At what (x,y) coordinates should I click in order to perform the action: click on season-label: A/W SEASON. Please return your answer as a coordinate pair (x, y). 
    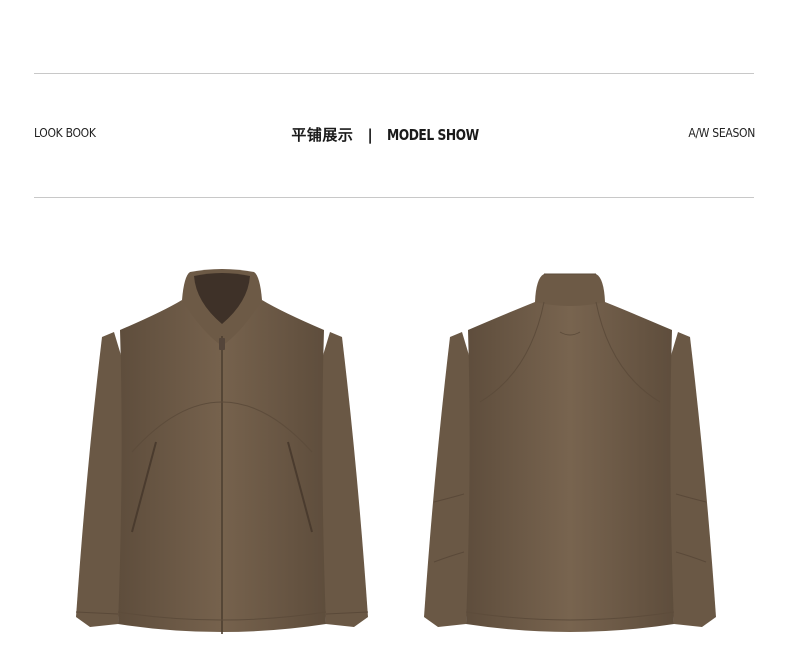
    Looking at the image, I should click on (721, 133).